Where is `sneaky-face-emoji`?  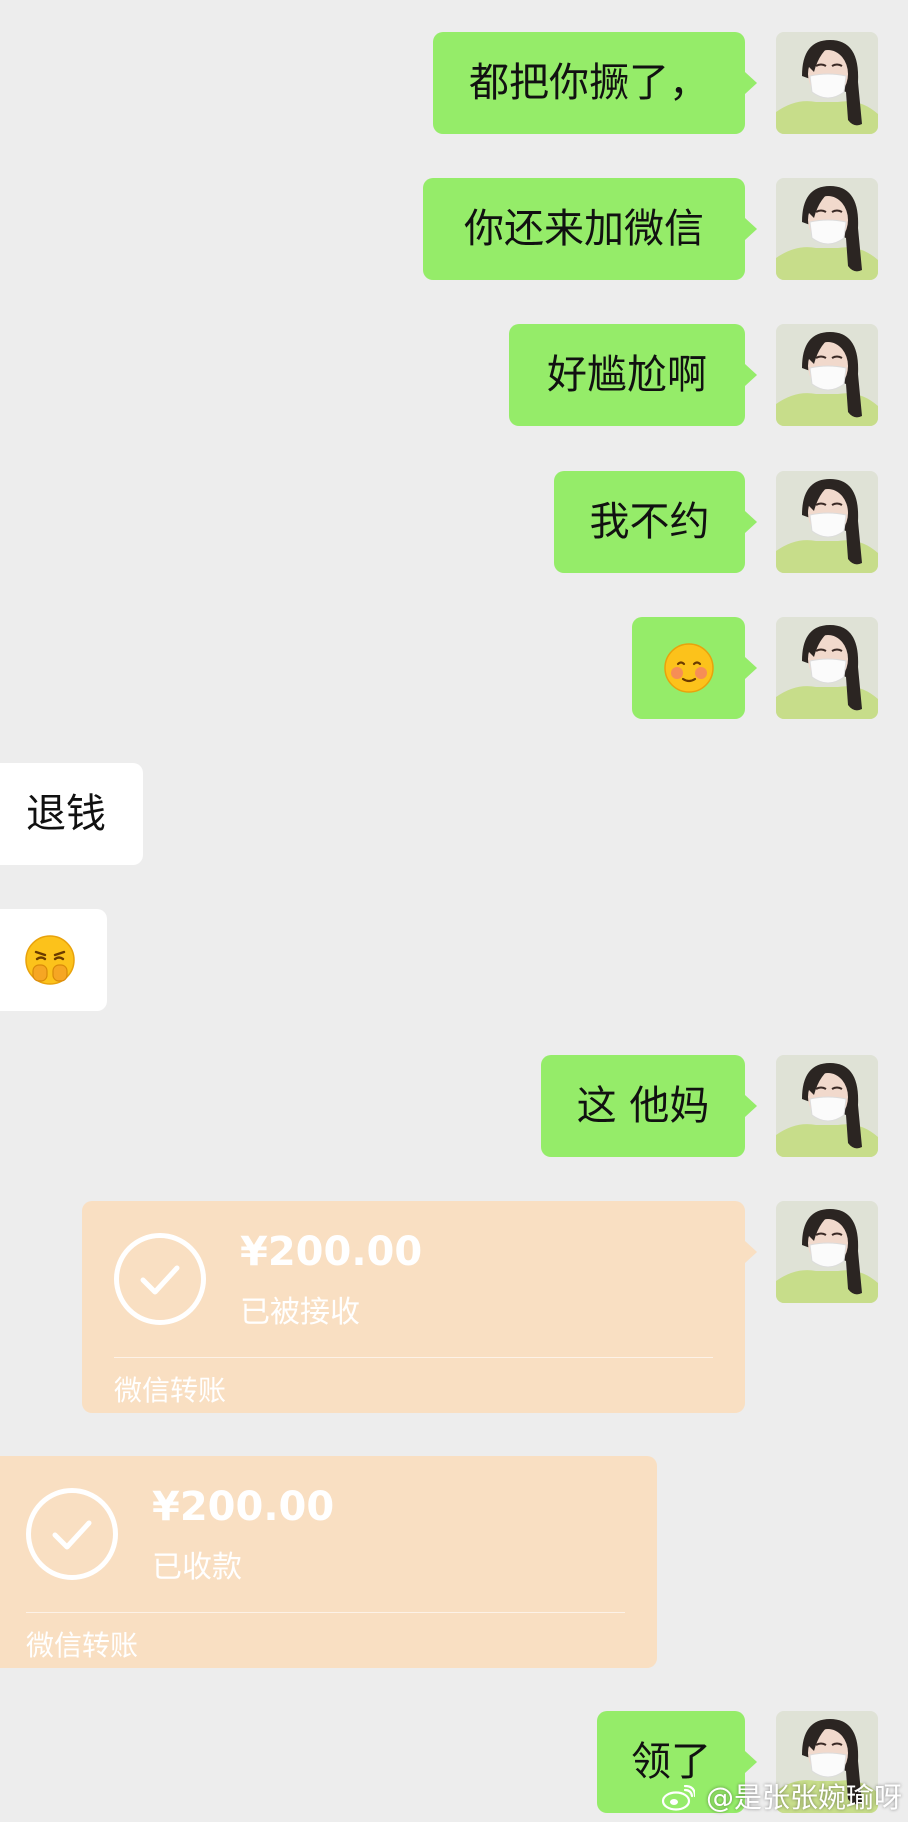
sneaky-face-emoji is located at coordinates (50, 960).